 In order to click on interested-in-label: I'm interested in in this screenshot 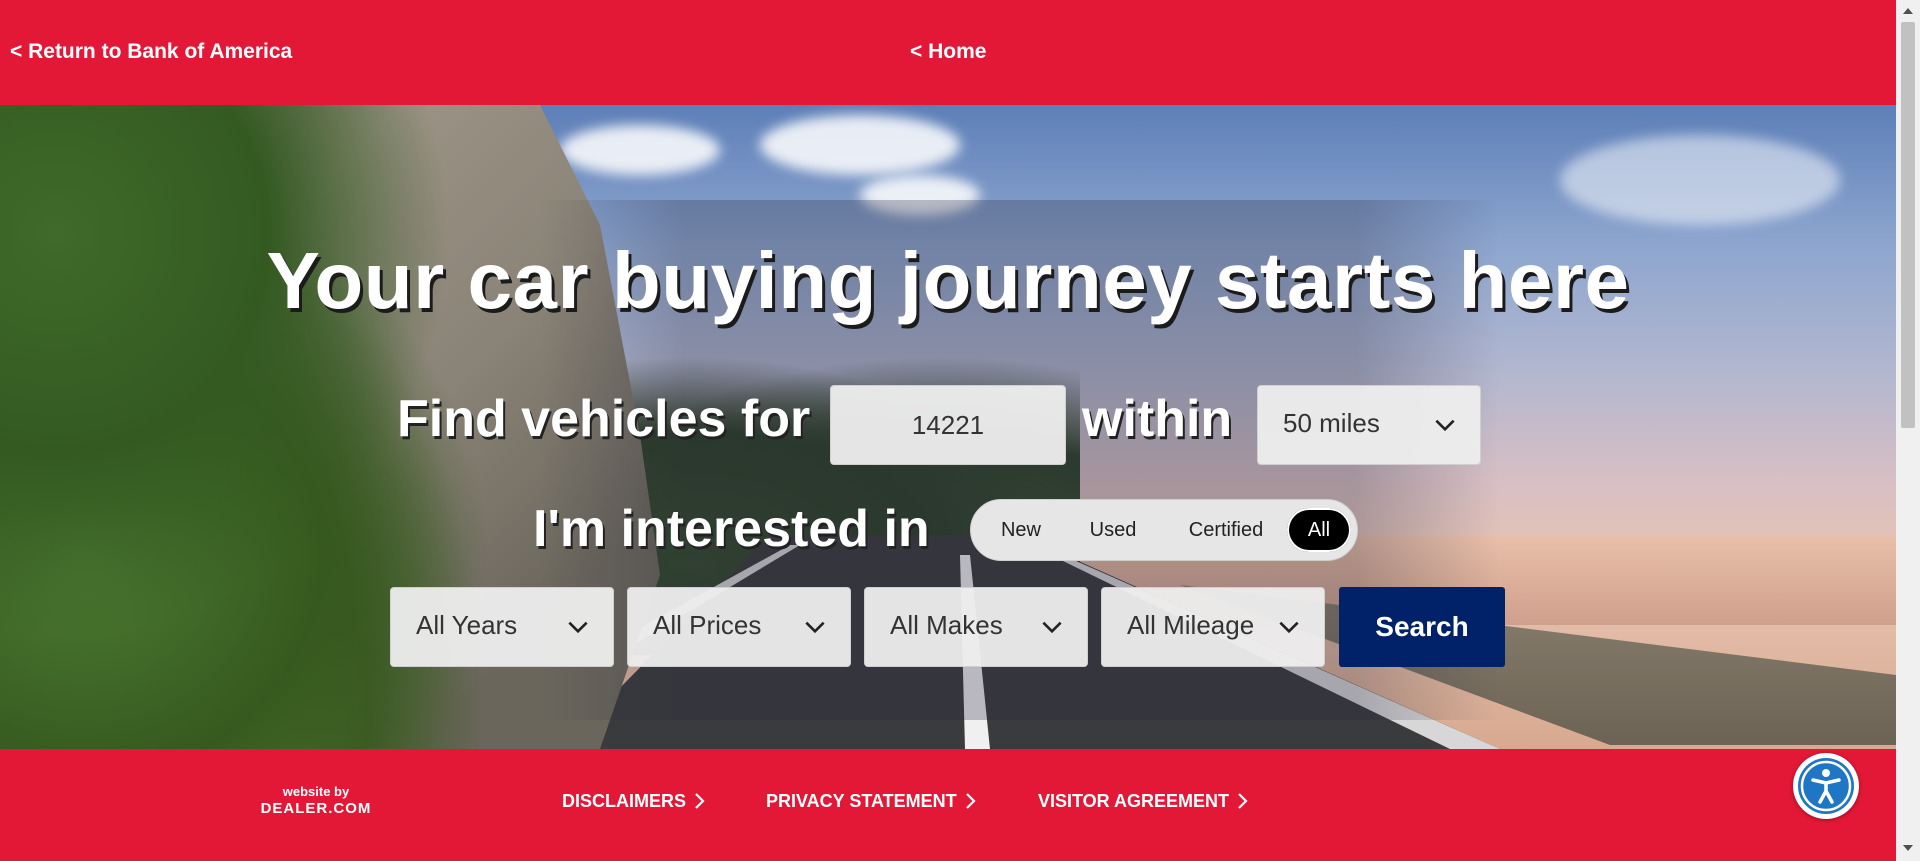, I will do `click(731, 529)`.